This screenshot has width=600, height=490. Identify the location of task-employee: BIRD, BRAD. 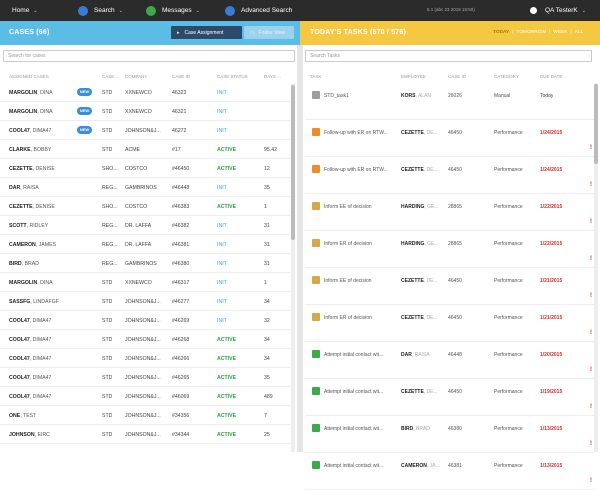
(423, 429).